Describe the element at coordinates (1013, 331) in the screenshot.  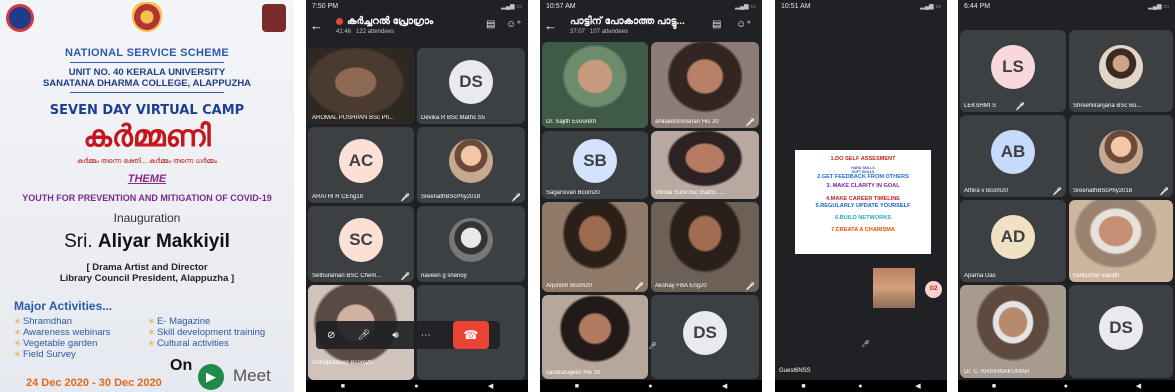
I see `participant-tile: Dr. C. KRISHNAKUMAR` at that location.